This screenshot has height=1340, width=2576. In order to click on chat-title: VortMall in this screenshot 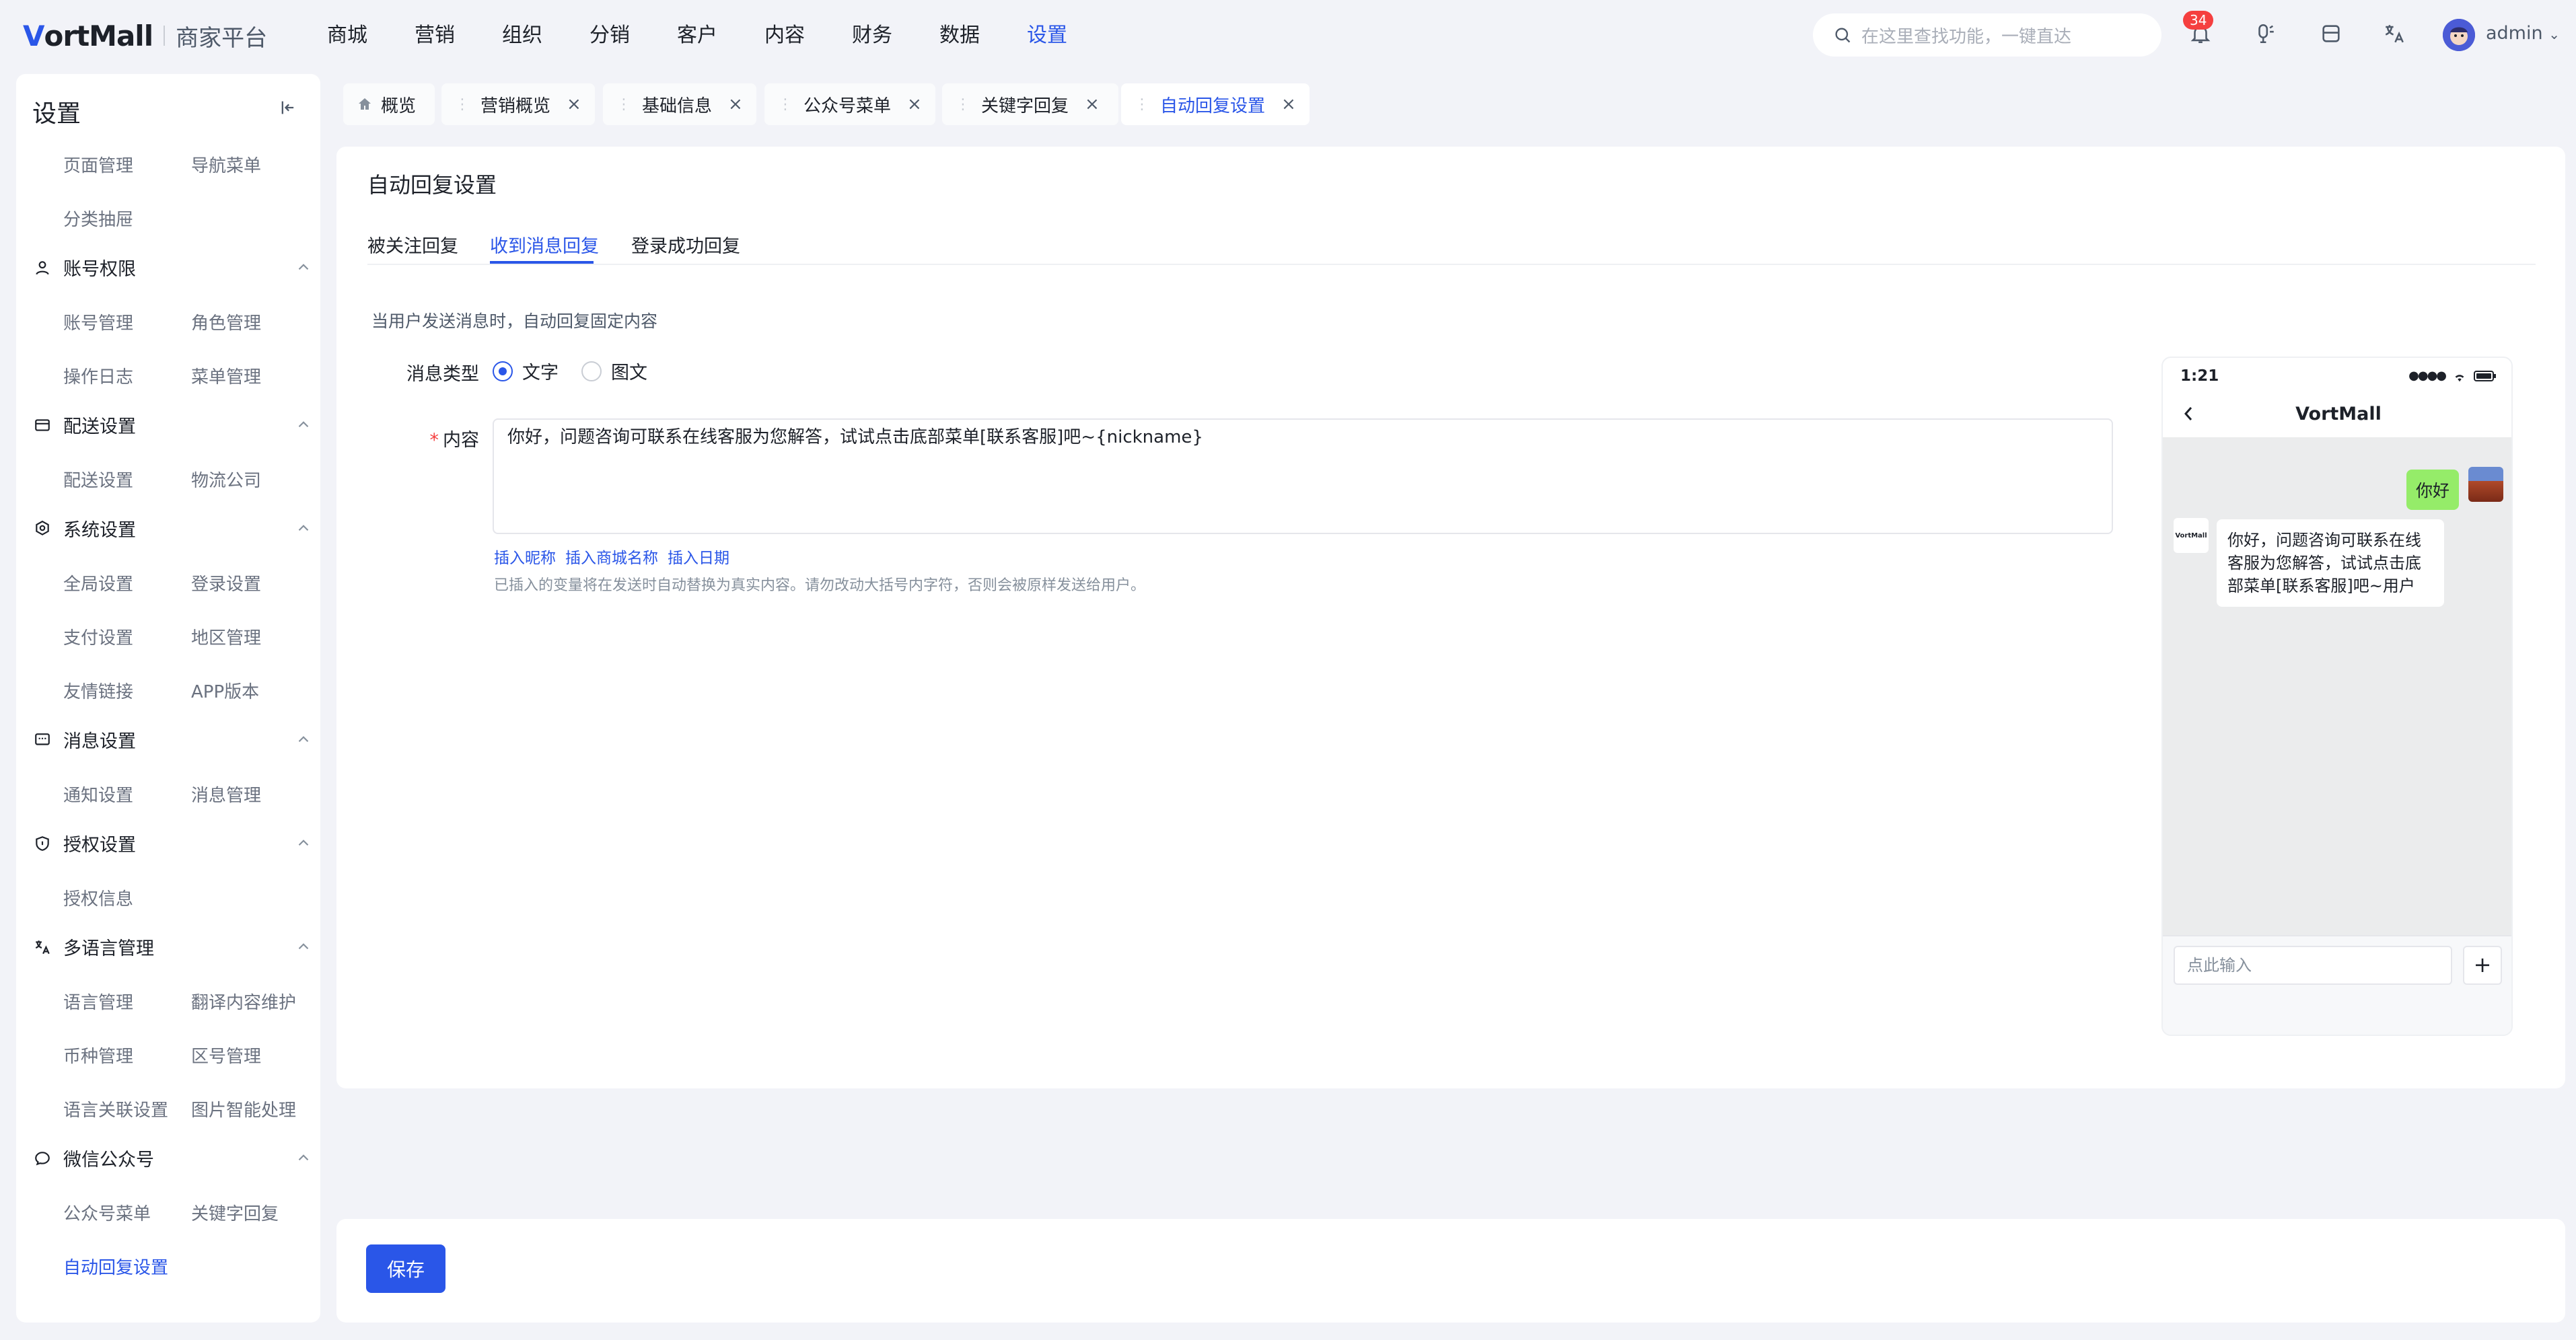, I will do `click(2338, 414)`.